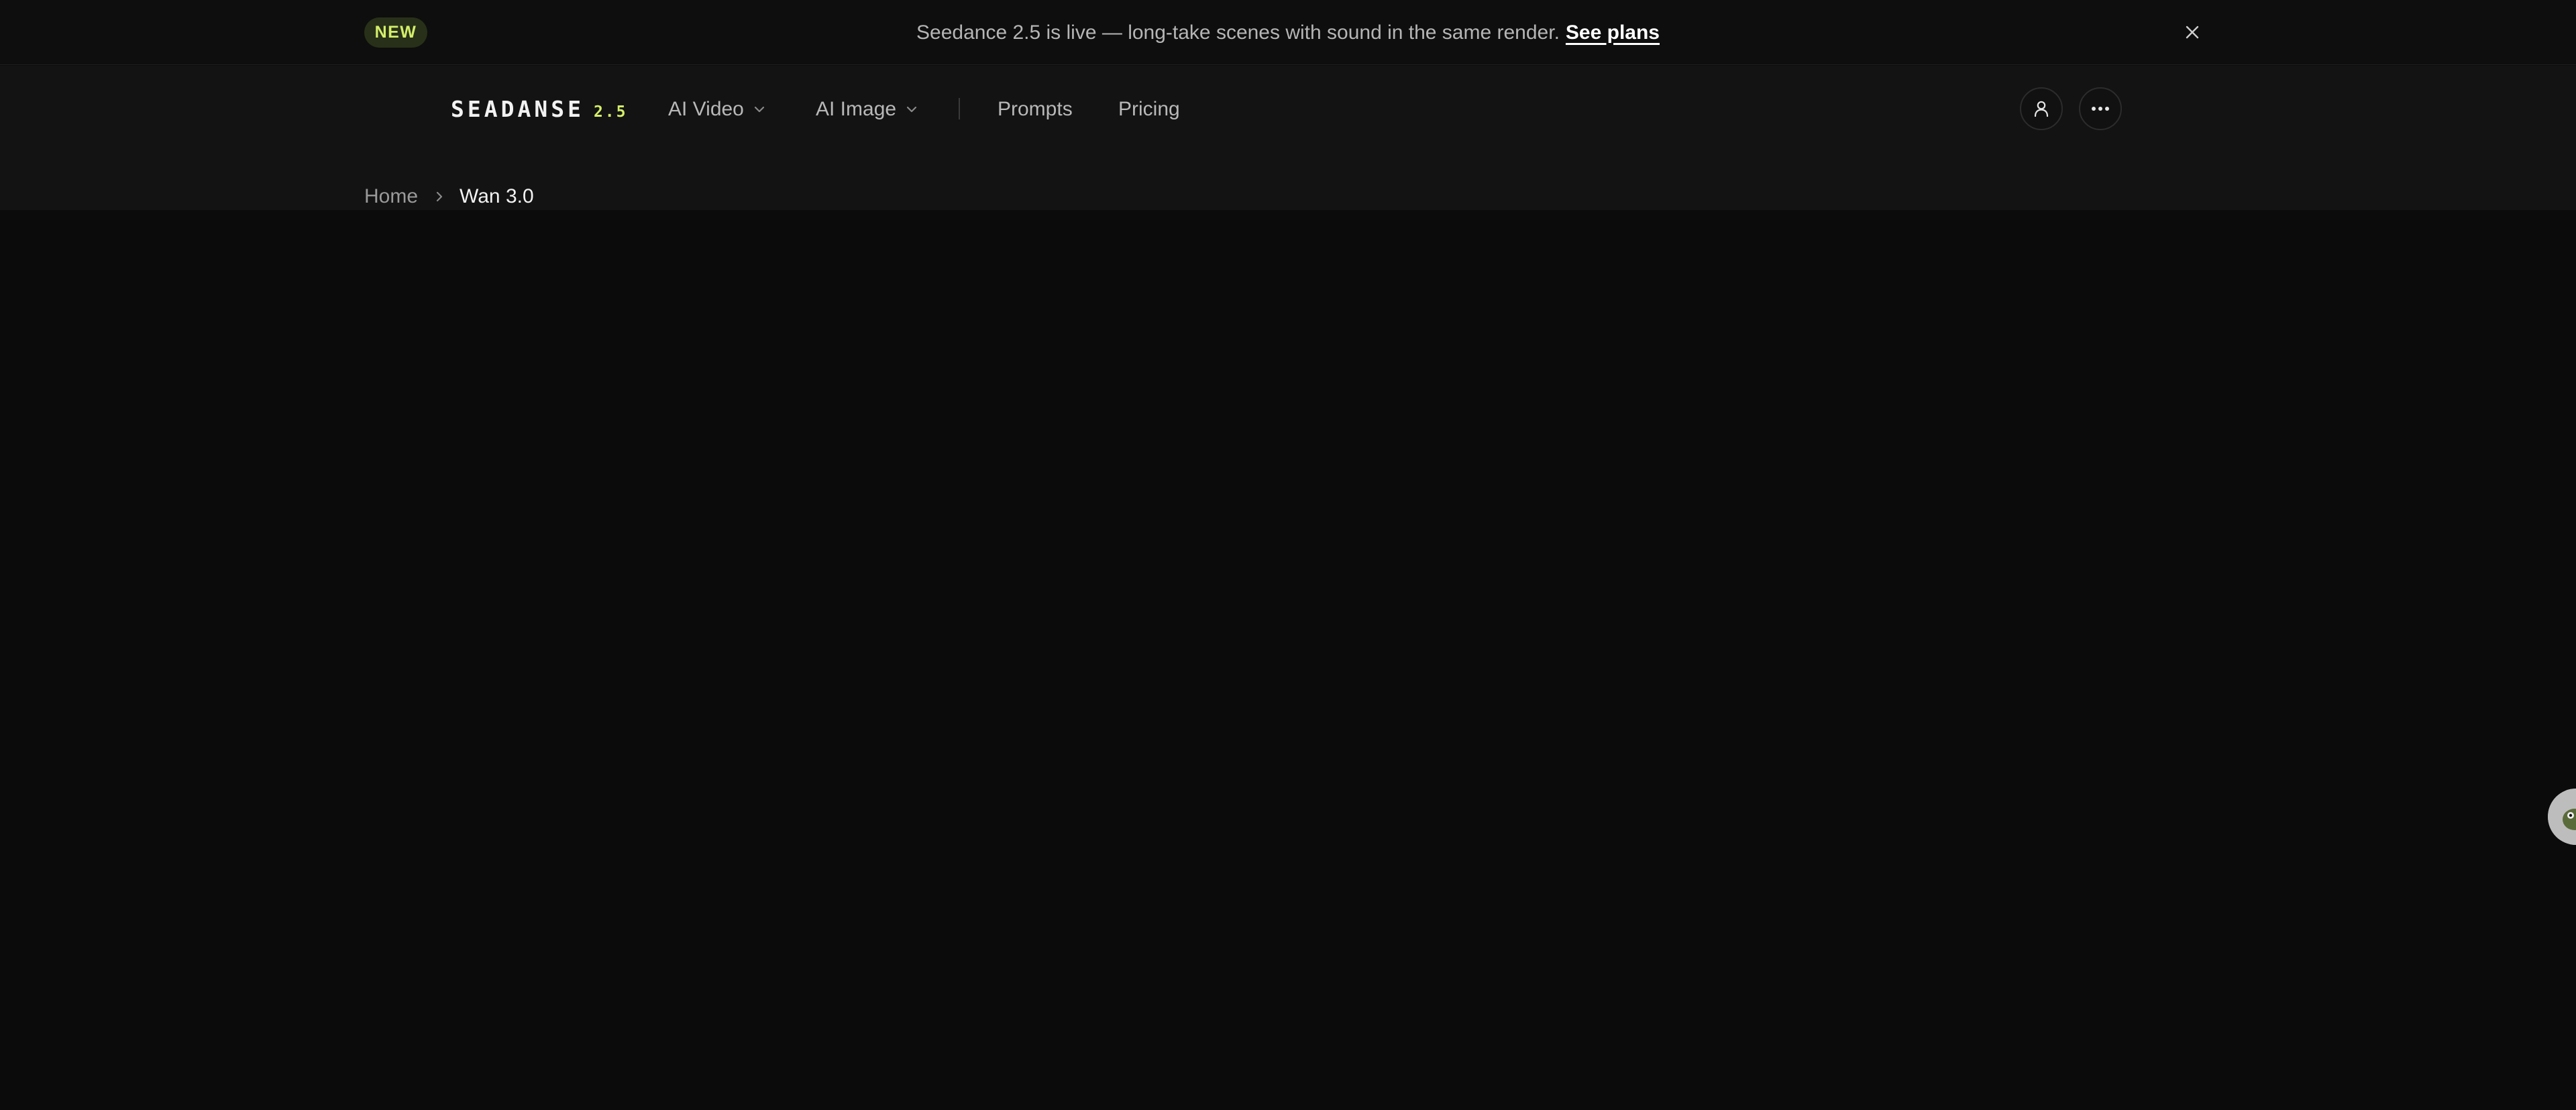  I want to click on nav-prompts-label: Prompts, so click(1035, 109).